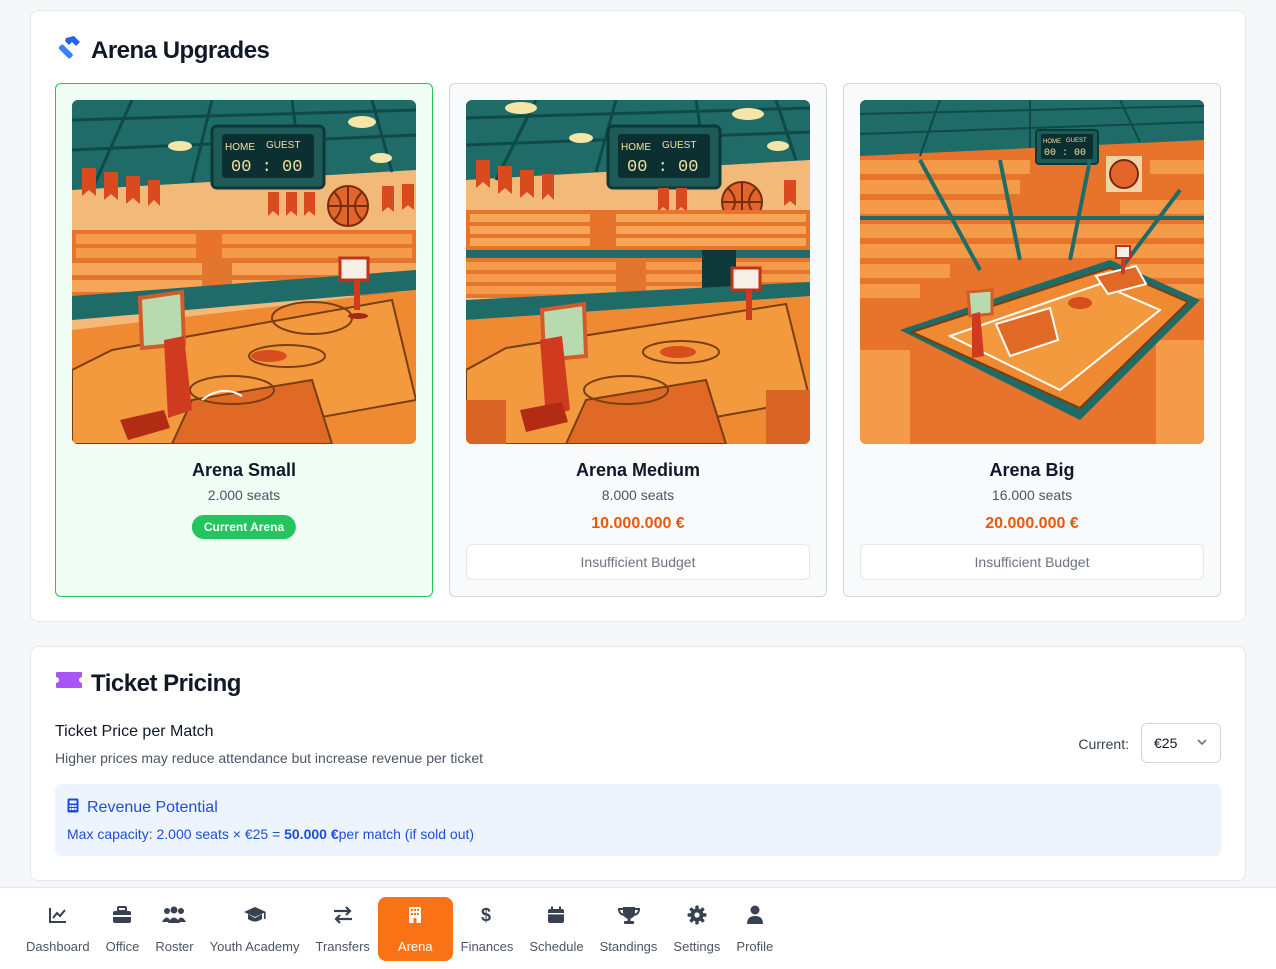 The image size is (1276, 969). What do you see at coordinates (638, 523) in the screenshot?
I see `arena-medium-price: 10.000.000 €` at bounding box center [638, 523].